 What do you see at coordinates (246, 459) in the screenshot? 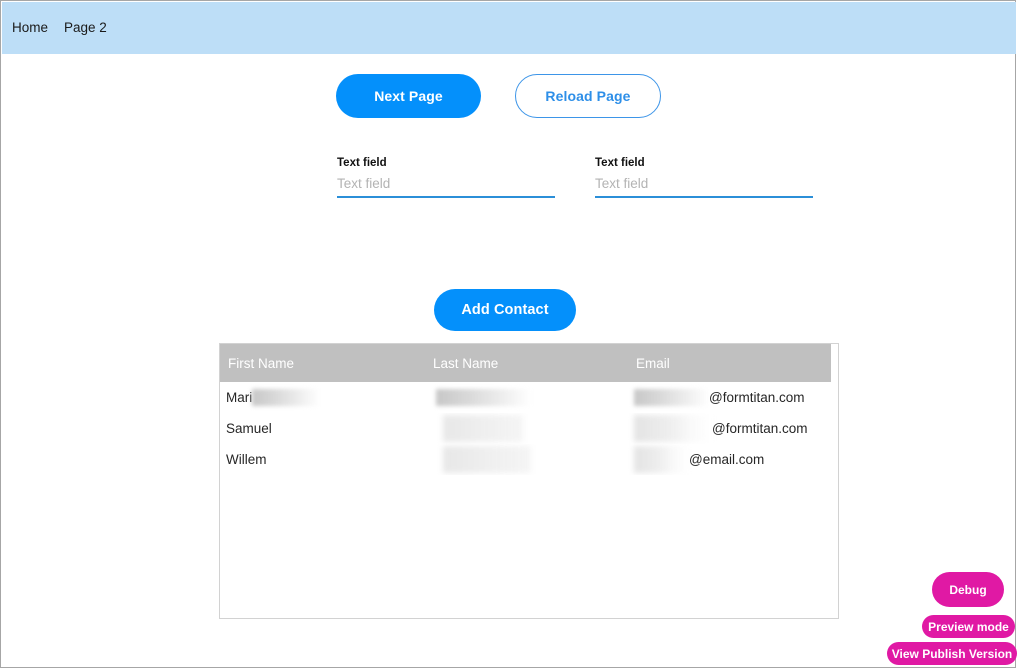
I see `first-name-text: Willem` at bounding box center [246, 459].